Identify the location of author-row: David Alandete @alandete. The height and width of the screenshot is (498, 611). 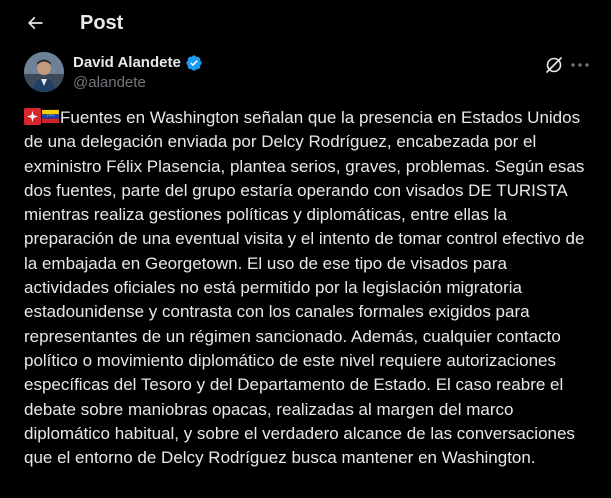
(305, 73).